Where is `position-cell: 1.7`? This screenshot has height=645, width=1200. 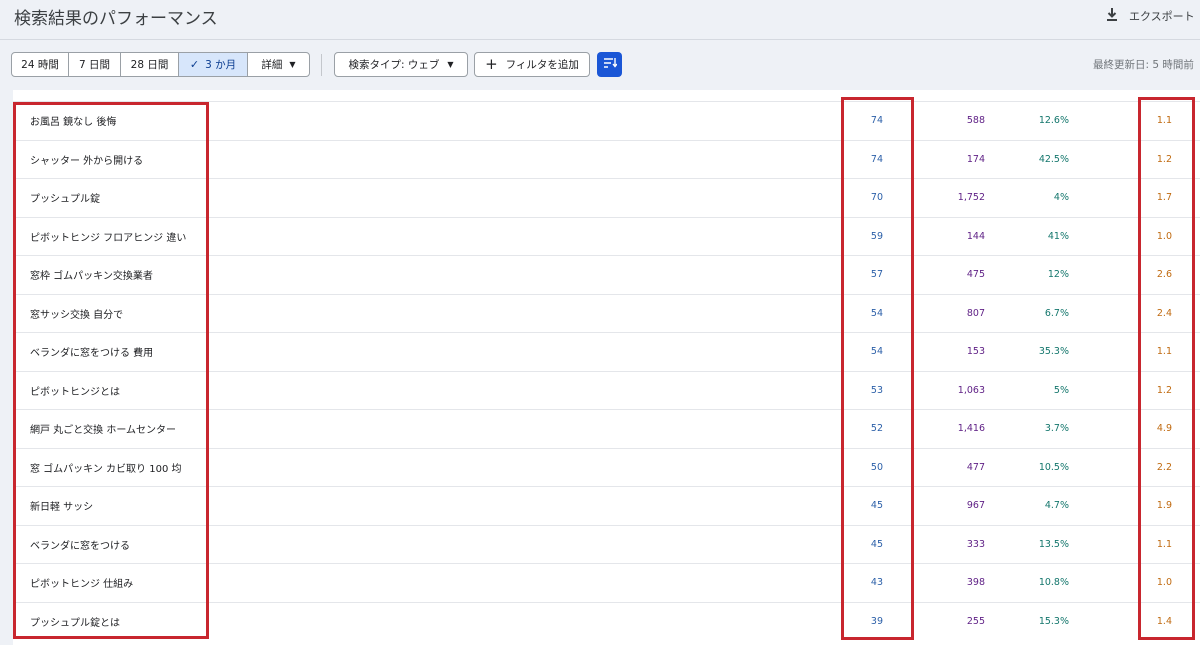 position-cell: 1.7 is located at coordinates (1164, 198).